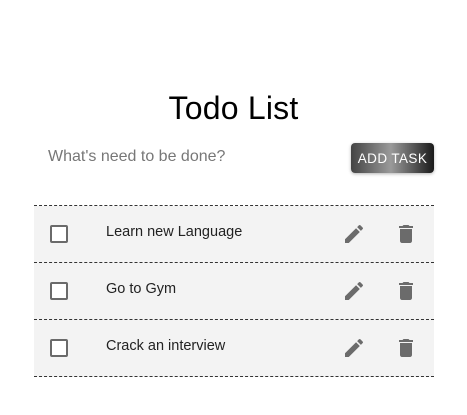 This screenshot has width=467, height=415. I want to click on add-task-button: ADD TASK, so click(392, 158).